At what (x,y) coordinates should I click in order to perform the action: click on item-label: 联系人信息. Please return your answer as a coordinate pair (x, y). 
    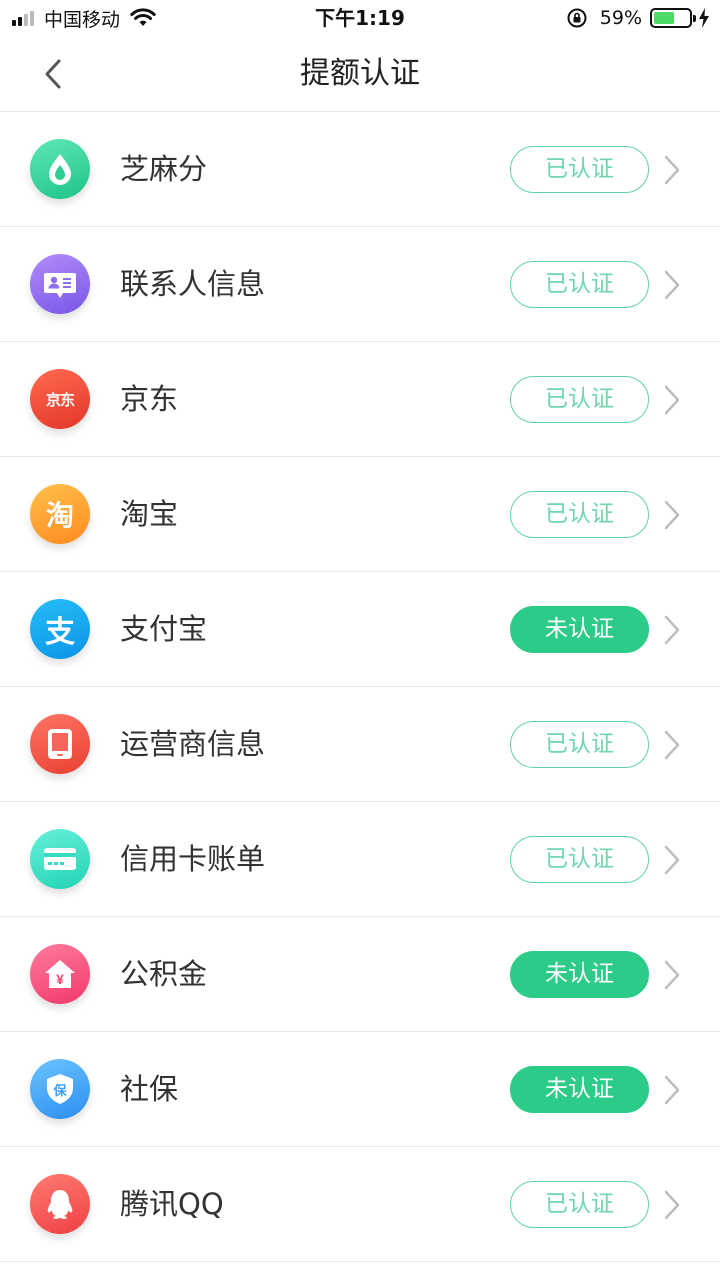
    Looking at the image, I should click on (193, 284).